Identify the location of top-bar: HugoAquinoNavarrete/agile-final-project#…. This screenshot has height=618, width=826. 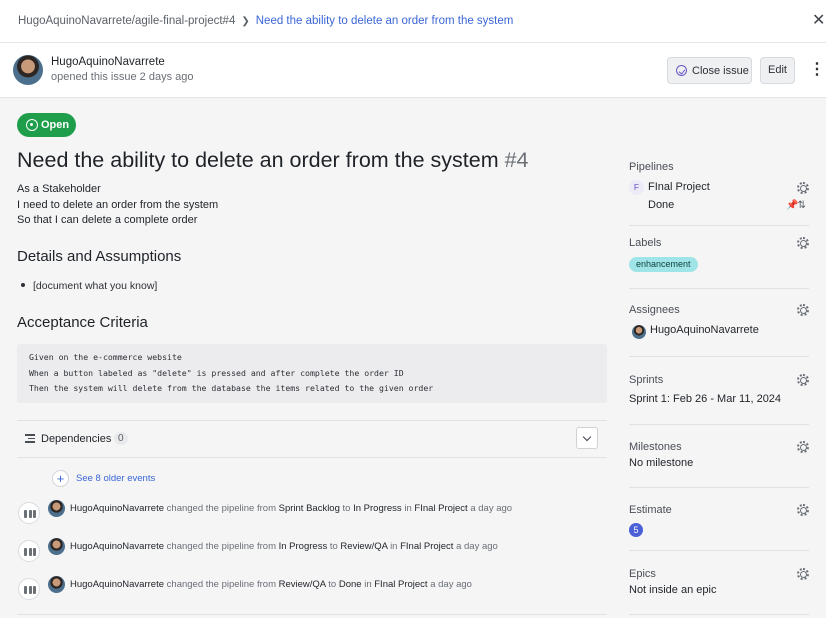
(413, 21).